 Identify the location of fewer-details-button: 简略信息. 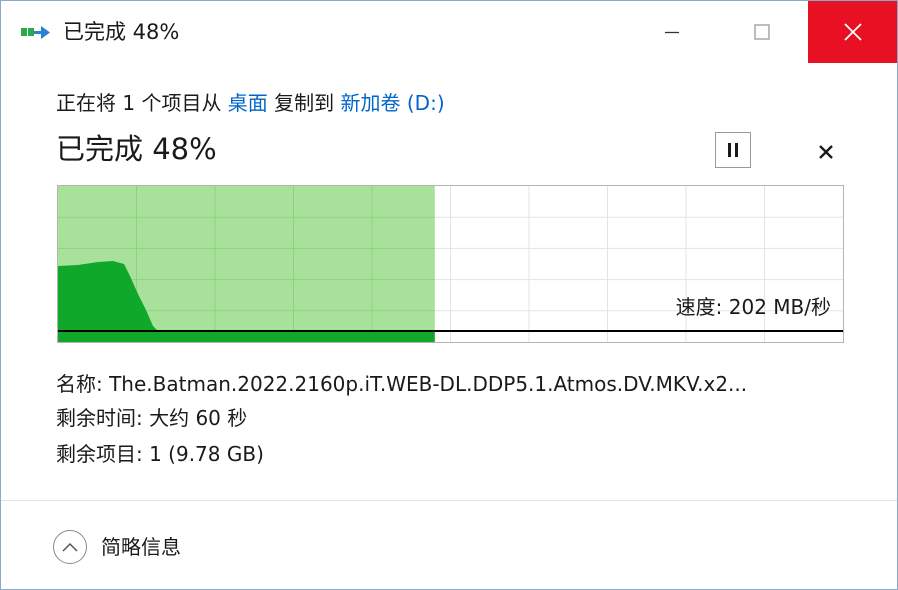
(117, 547).